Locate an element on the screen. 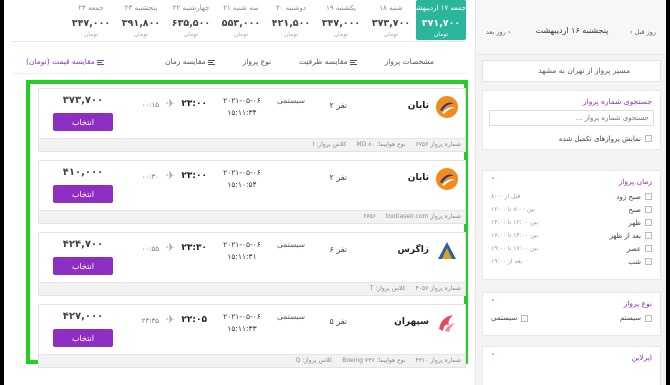  airline-name: تابان is located at coordinates (418, 178).